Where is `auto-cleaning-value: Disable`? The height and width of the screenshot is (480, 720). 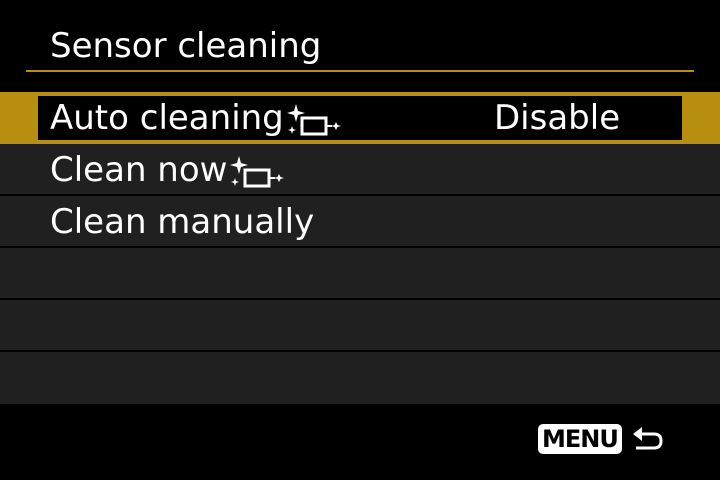
auto-cleaning-value: Disable is located at coordinates (557, 118).